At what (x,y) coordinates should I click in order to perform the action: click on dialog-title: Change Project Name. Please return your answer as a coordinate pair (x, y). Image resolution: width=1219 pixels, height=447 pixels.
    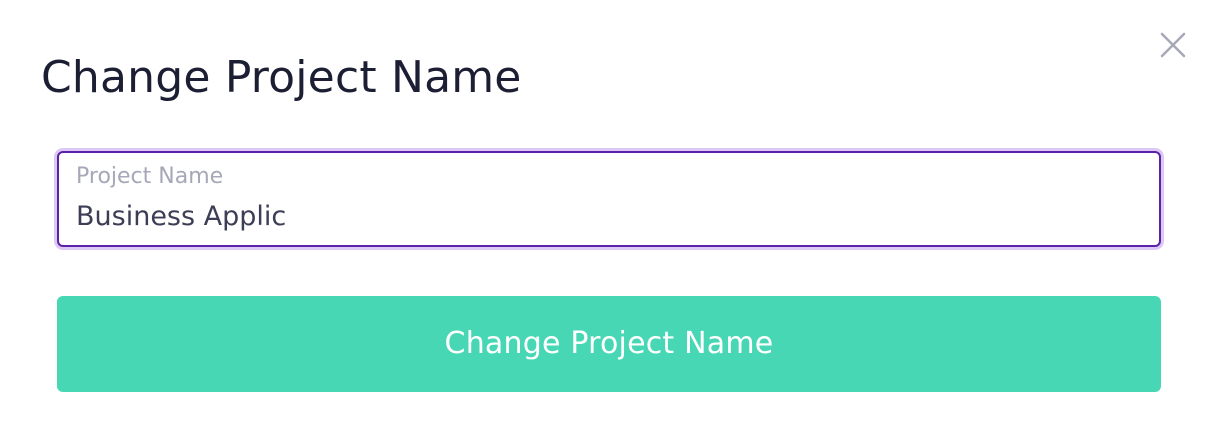
    Looking at the image, I should click on (281, 77).